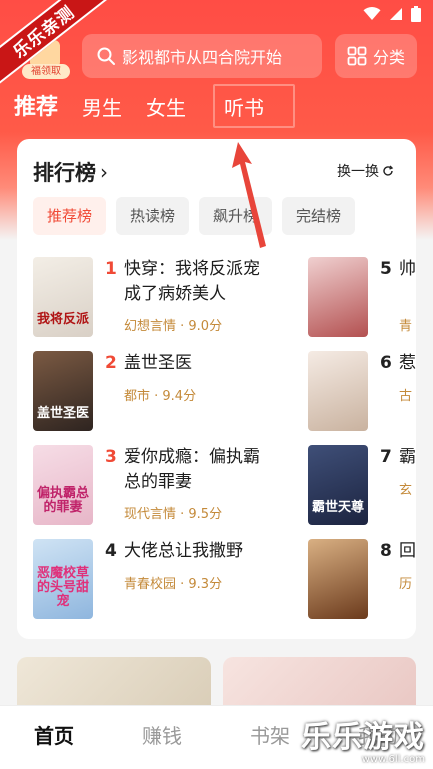 The width and height of the screenshot is (433, 769). What do you see at coordinates (102, 108) in the screenshot?
I see `tab-male: 男生` at bounding box center [102, 108].